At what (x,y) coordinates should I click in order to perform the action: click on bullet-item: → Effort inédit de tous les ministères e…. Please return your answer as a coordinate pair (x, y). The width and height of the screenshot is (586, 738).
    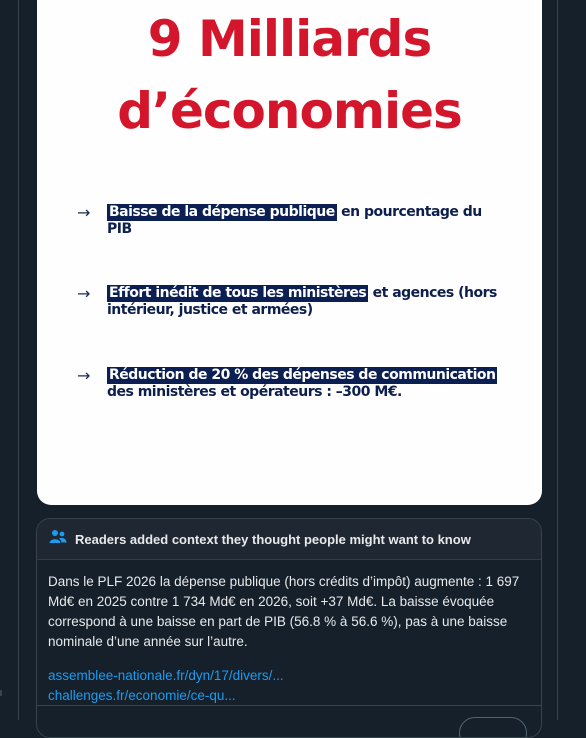
    Looking at the image, I should click on (292, 302).